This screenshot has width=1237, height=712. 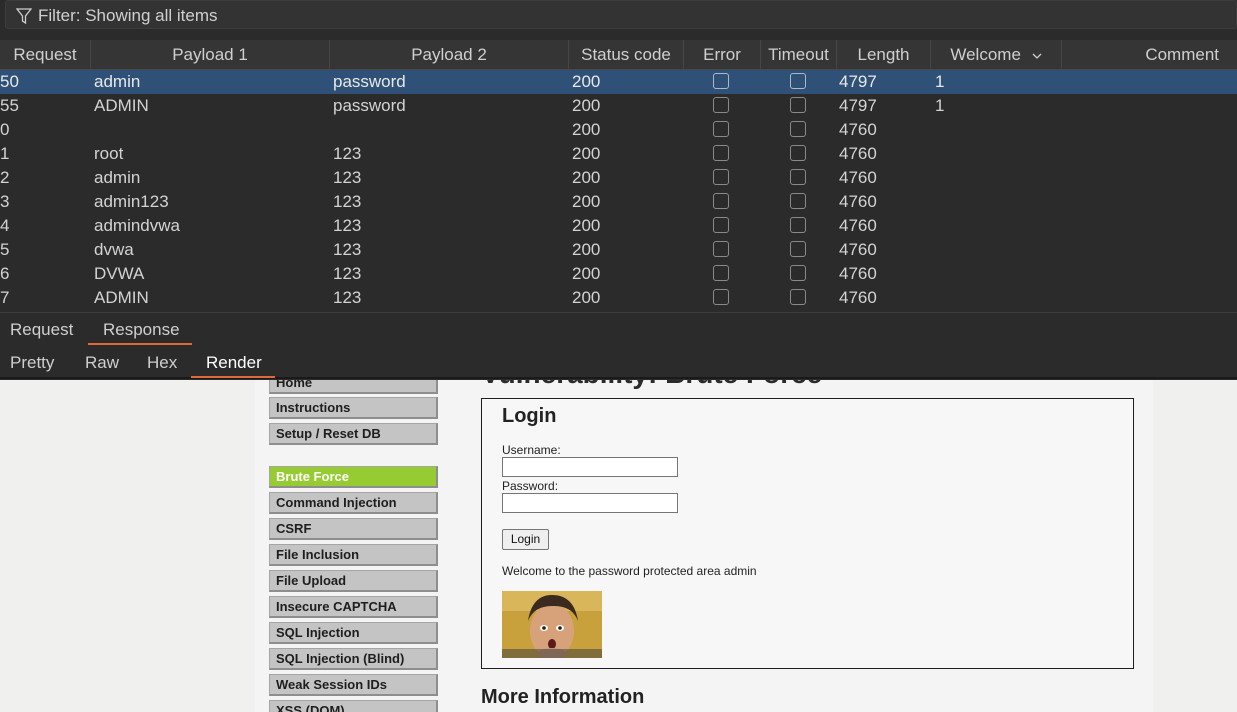 What do you see at coordinates (621, 14) in the screenshot?
I see `filter-input: Filter: Showing all items` at bounding box center [621, 14].